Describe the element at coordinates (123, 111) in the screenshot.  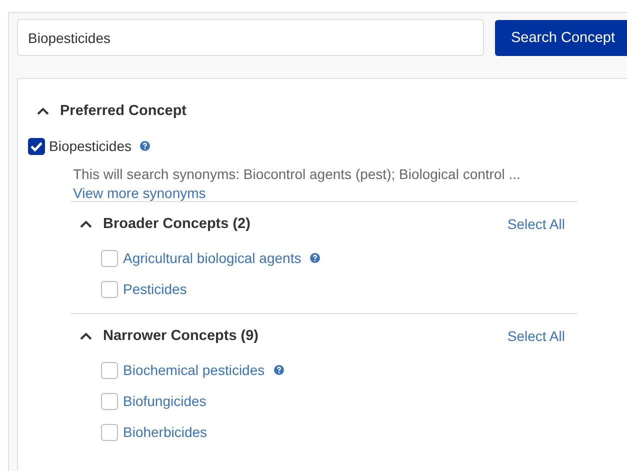
I see `section-title: Preferred Concept` at that location.